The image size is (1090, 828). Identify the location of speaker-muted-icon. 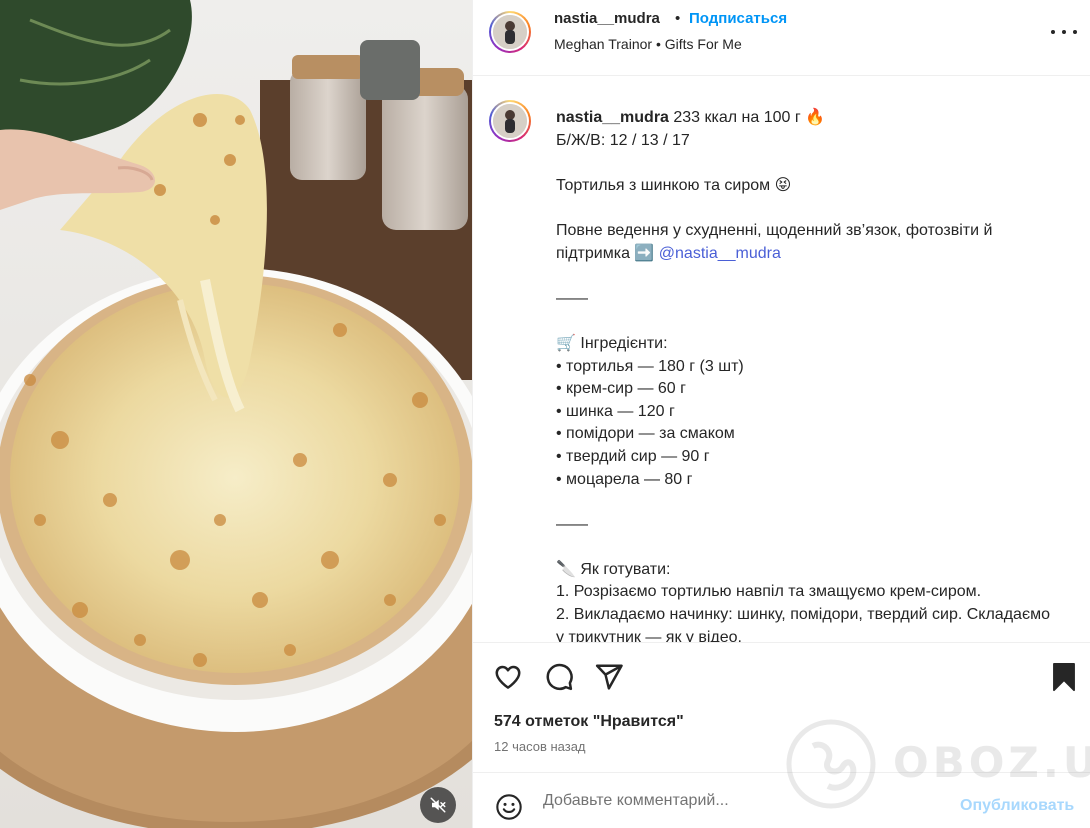
(438, 805).